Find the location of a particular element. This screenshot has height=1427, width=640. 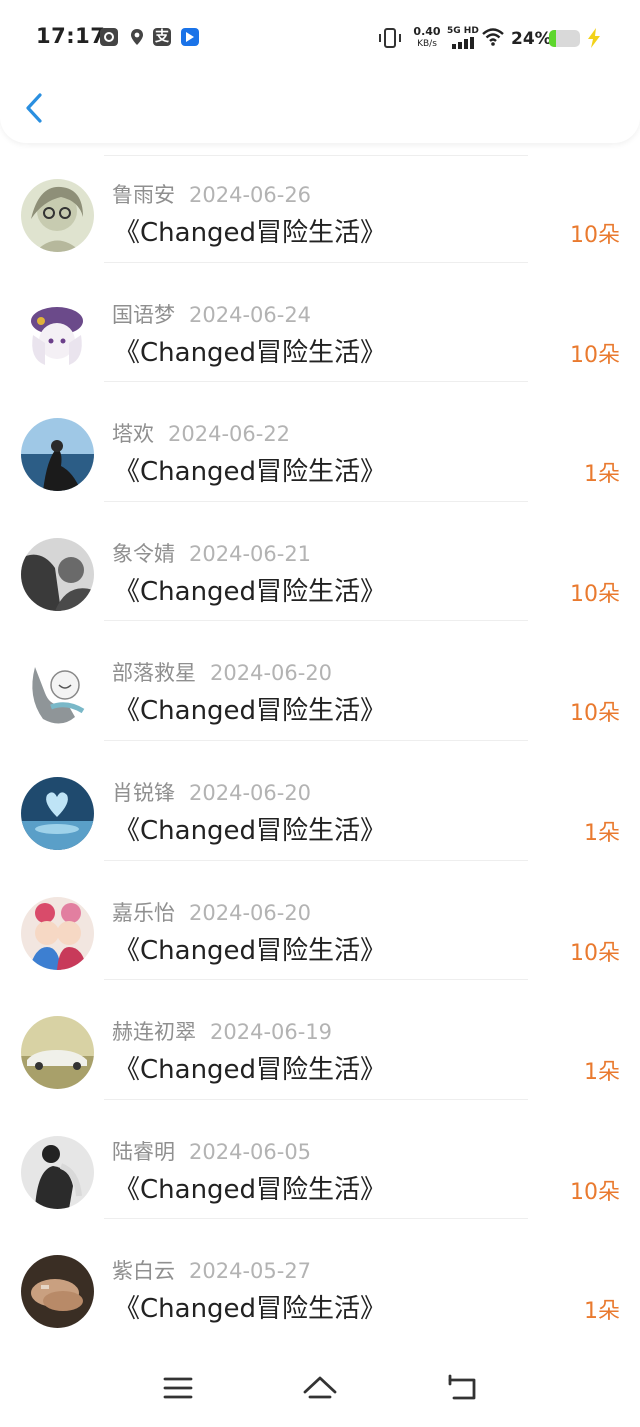

gift-date: 2024-05-27 is located at coordinates (250, 1271).